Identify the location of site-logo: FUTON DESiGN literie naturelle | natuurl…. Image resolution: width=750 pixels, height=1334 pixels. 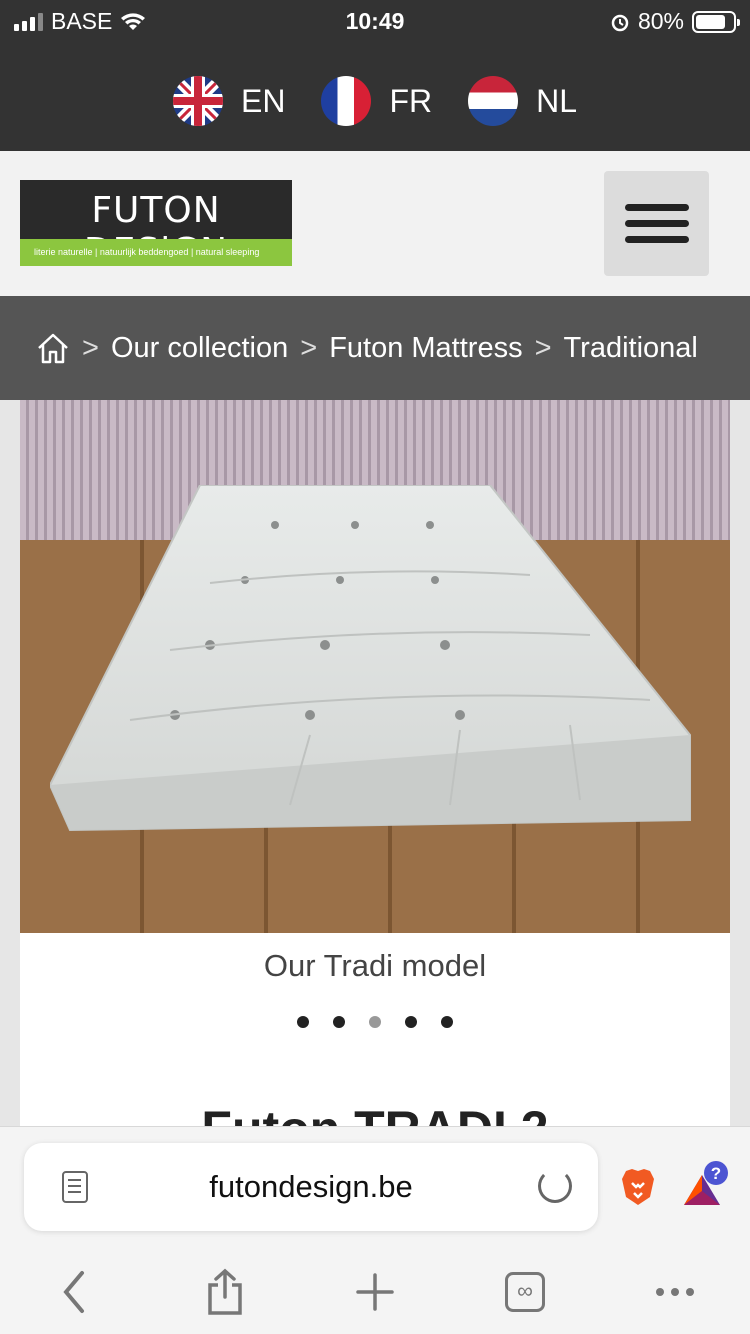
(156, 226).